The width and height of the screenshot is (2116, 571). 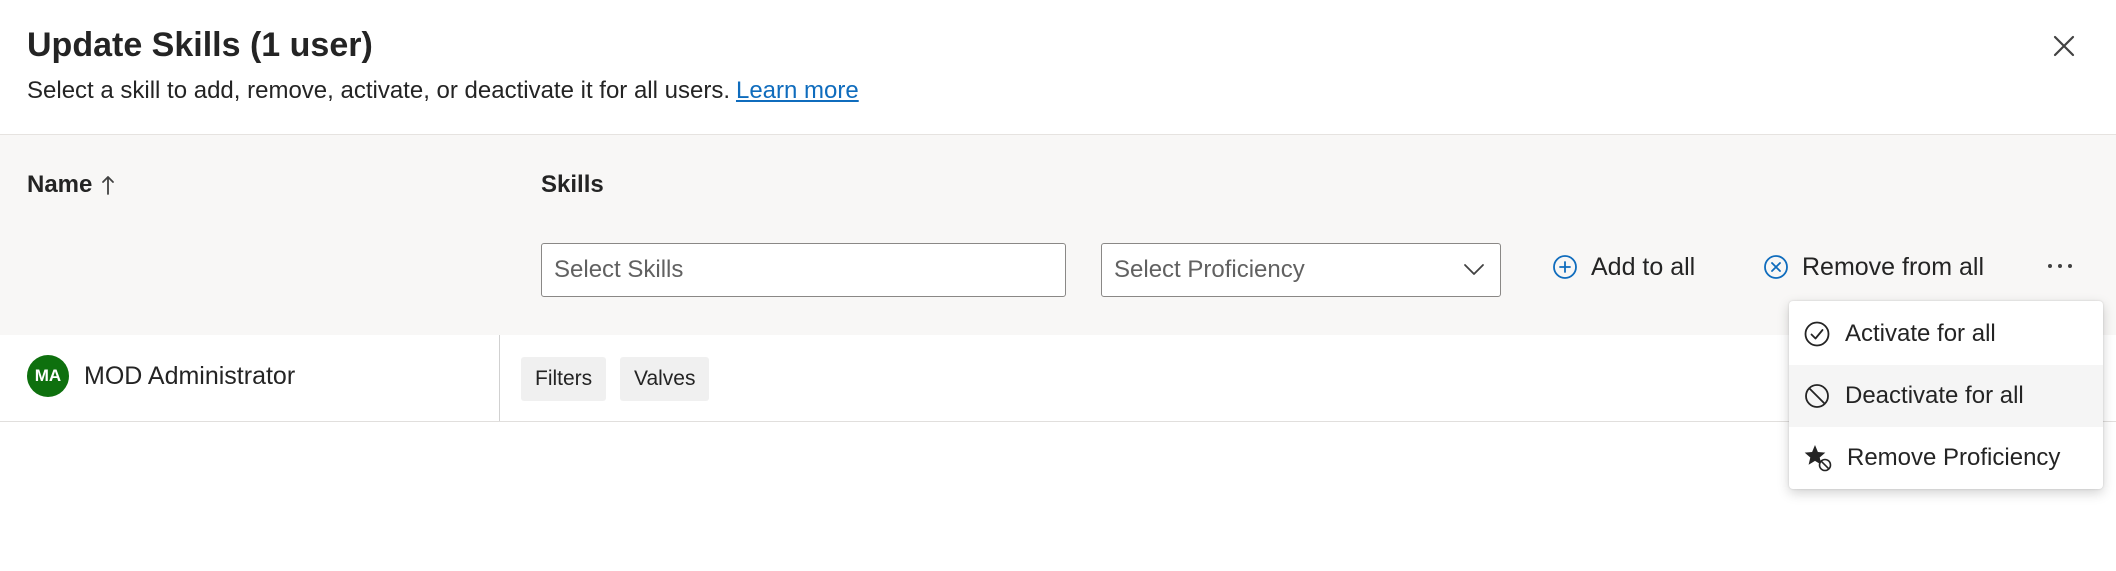 What do you see at coordinates (499, 378) in the screenshot?
I see `column-divider` at bounding box center [499, 378].